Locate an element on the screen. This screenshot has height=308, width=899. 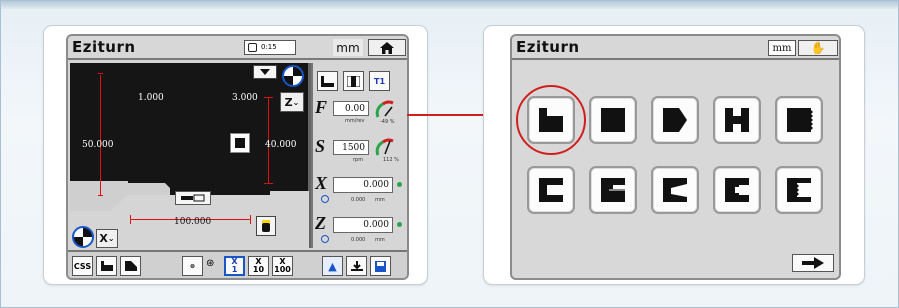
bore-taper-shape-icon is located at coordinates (675, 190).